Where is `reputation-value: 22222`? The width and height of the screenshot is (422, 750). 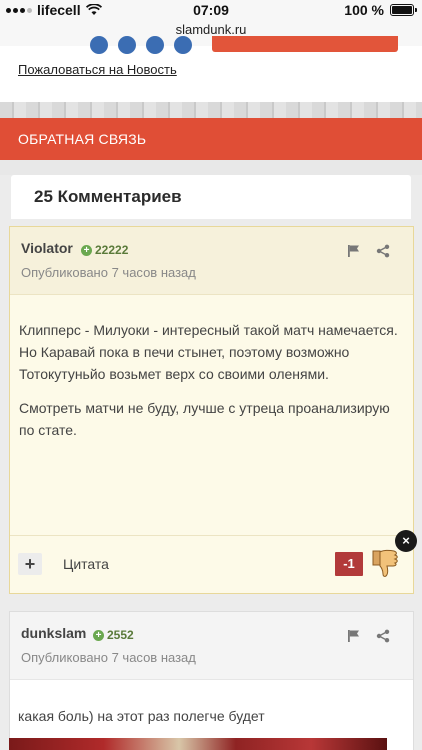
reputation-value: 22222 is located at coordinates (112, 250).